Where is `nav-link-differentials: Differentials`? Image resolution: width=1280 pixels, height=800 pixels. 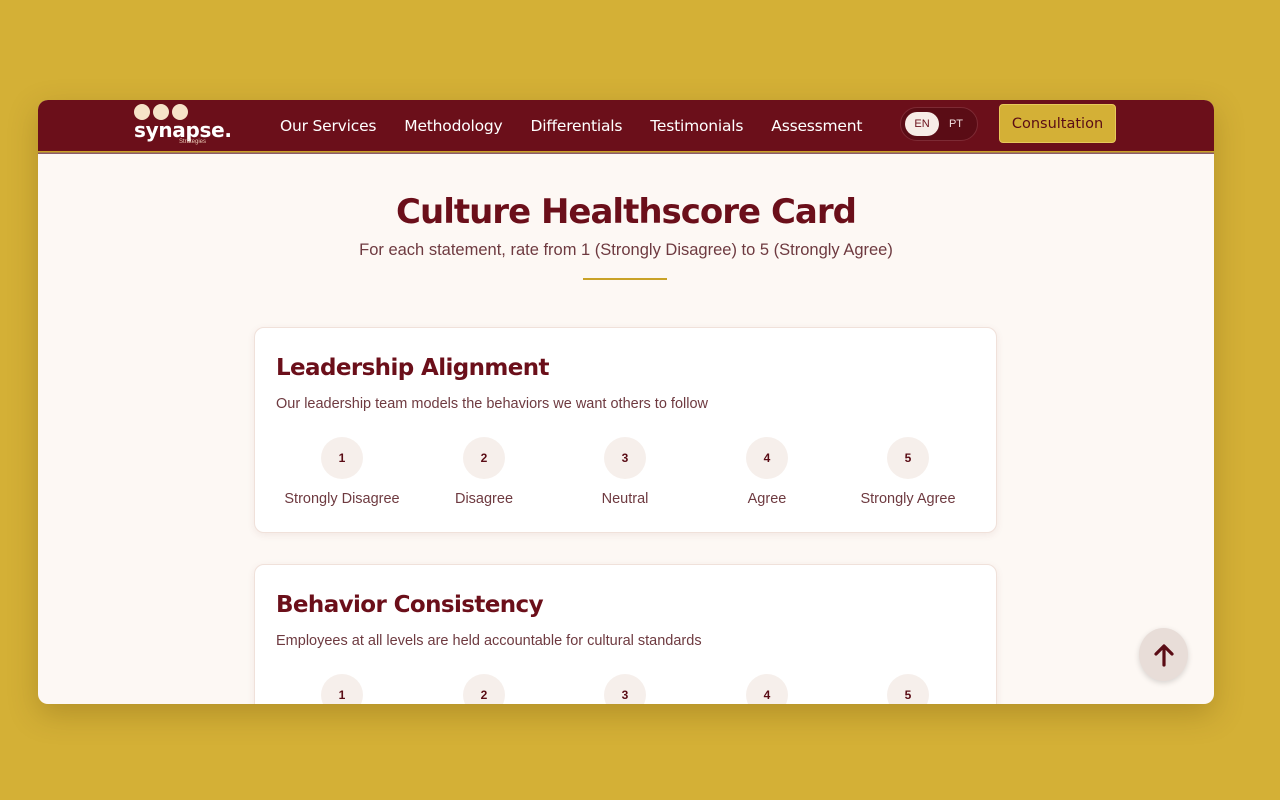
nav-link-differentials: Differentials is located at coordinates (577, 126).